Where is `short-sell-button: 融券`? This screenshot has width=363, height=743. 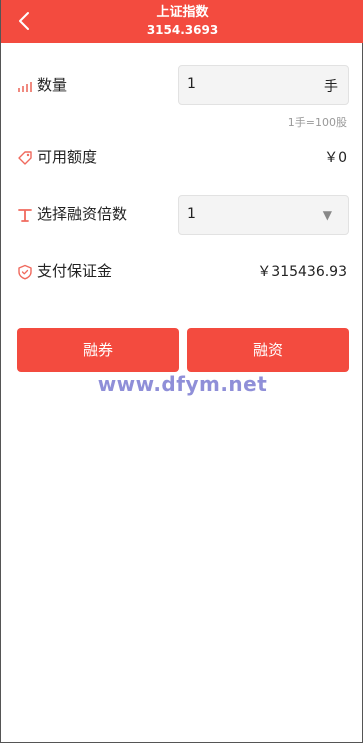 short-sell-button: 融券 is located at coordinates (98, 350).